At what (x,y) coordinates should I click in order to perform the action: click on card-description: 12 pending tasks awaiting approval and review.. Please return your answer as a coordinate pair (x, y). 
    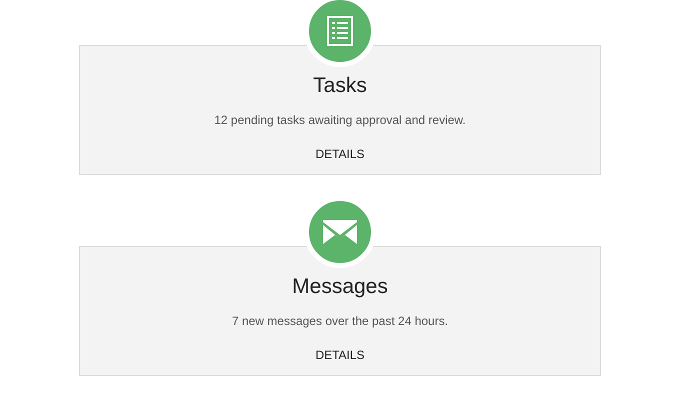
    Looking at the image, I should click on (340, 120).